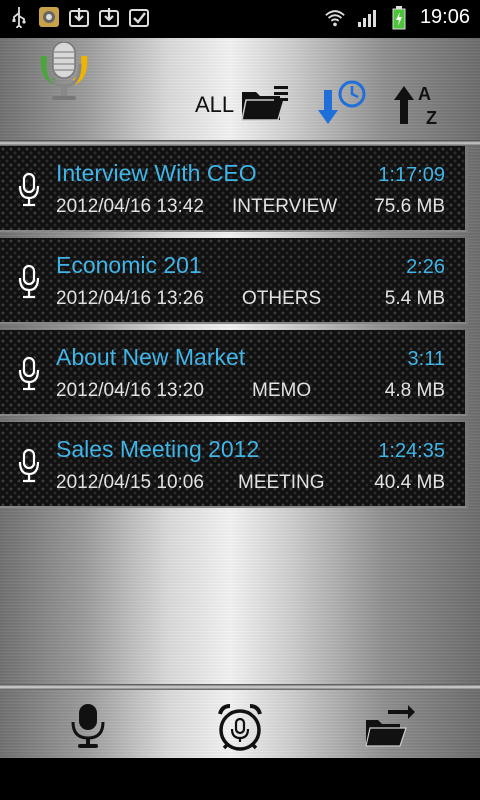 This screenshot has height=800, width=480. I want to click on recording-size: 75.6 MB, so click(409, 206).